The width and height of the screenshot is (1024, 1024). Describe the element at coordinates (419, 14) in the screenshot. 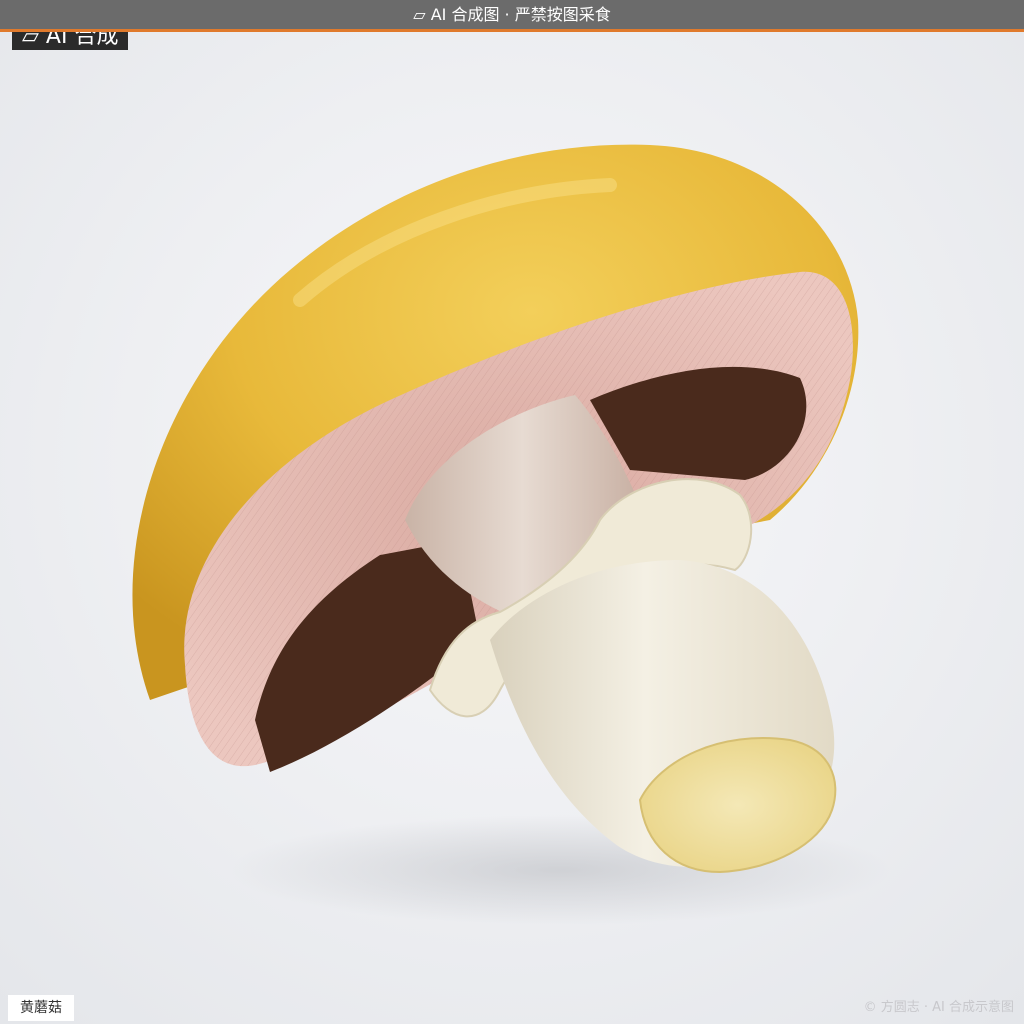

I see `sparkle-icon: ▱` at that location.